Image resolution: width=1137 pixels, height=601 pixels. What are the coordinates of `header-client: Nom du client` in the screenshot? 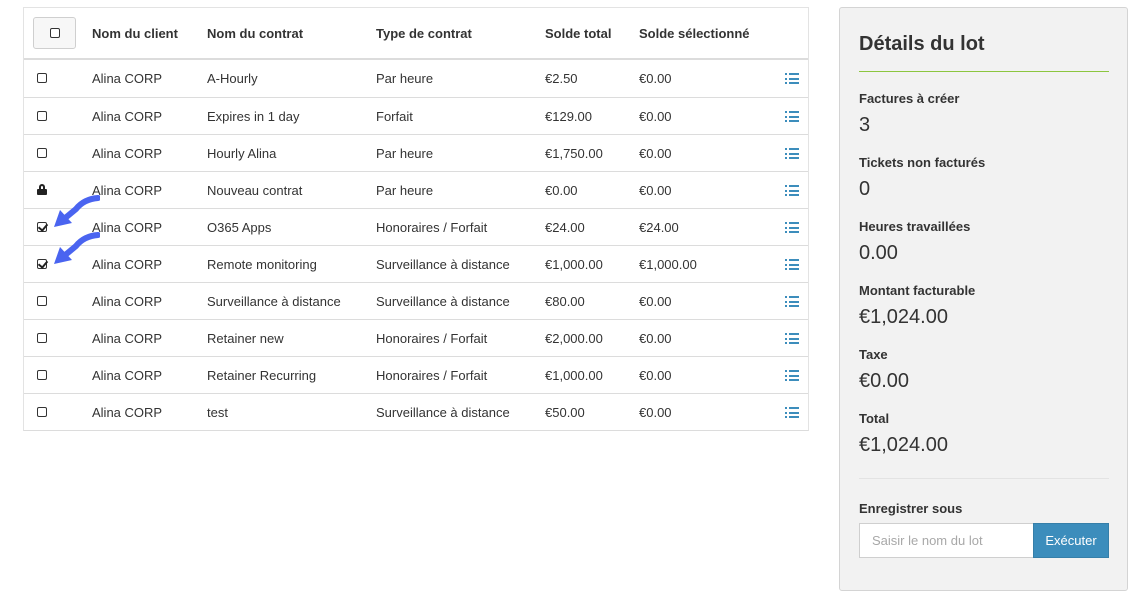 It's located at (135, 33).